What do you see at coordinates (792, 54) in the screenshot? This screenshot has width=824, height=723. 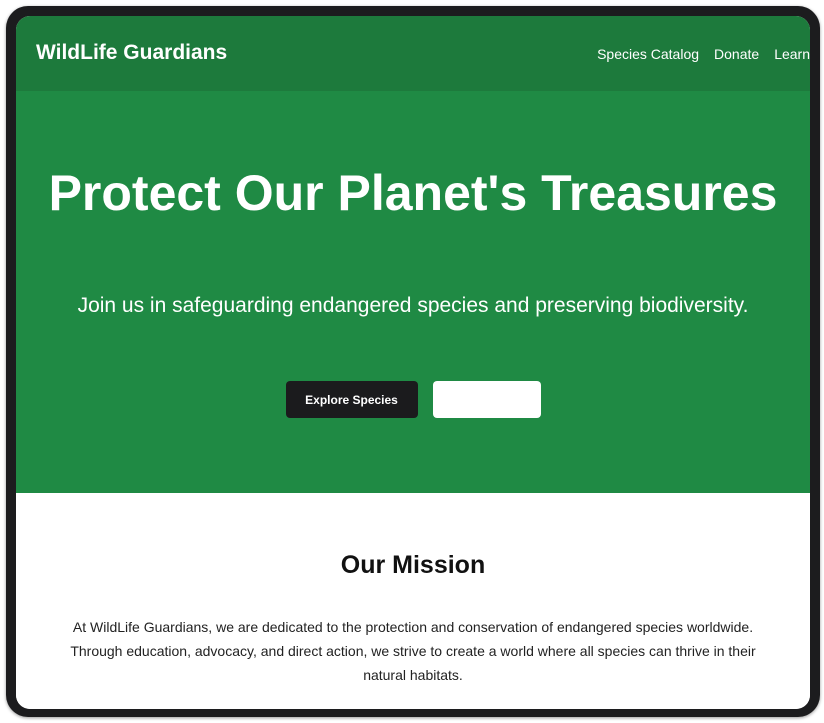 I see `nav-link-learn: Learn` at bounding box center [792, 54].